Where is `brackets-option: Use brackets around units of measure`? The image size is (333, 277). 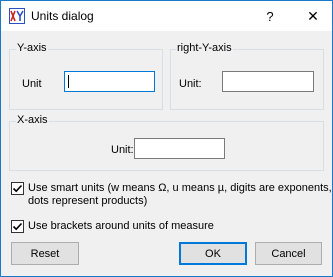
brackets-option: Use brackets around units of measure is located at coordinates (112, 226).